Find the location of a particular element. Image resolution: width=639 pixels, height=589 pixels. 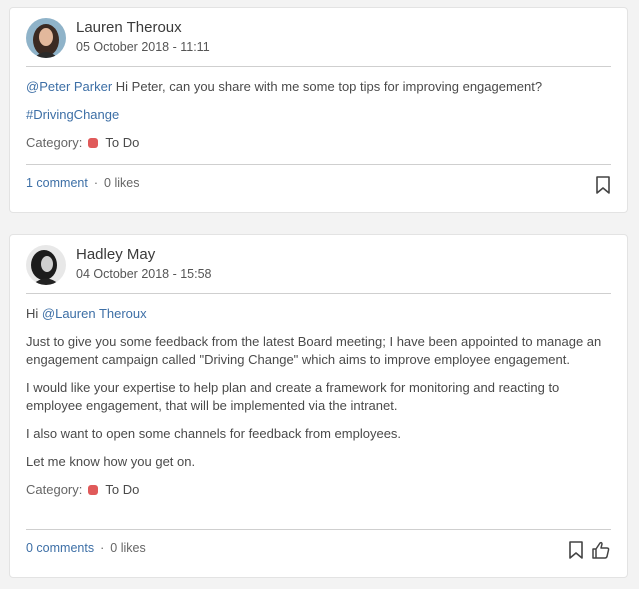

post-footer: 1 comment · 0 likes is located at coordinates (318, 186).